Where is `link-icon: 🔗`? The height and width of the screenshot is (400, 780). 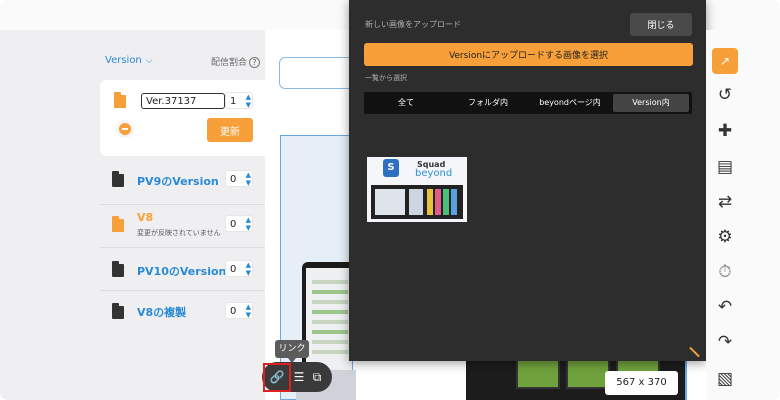
link-icon: 🔗 is located at coordinates (277, 377).